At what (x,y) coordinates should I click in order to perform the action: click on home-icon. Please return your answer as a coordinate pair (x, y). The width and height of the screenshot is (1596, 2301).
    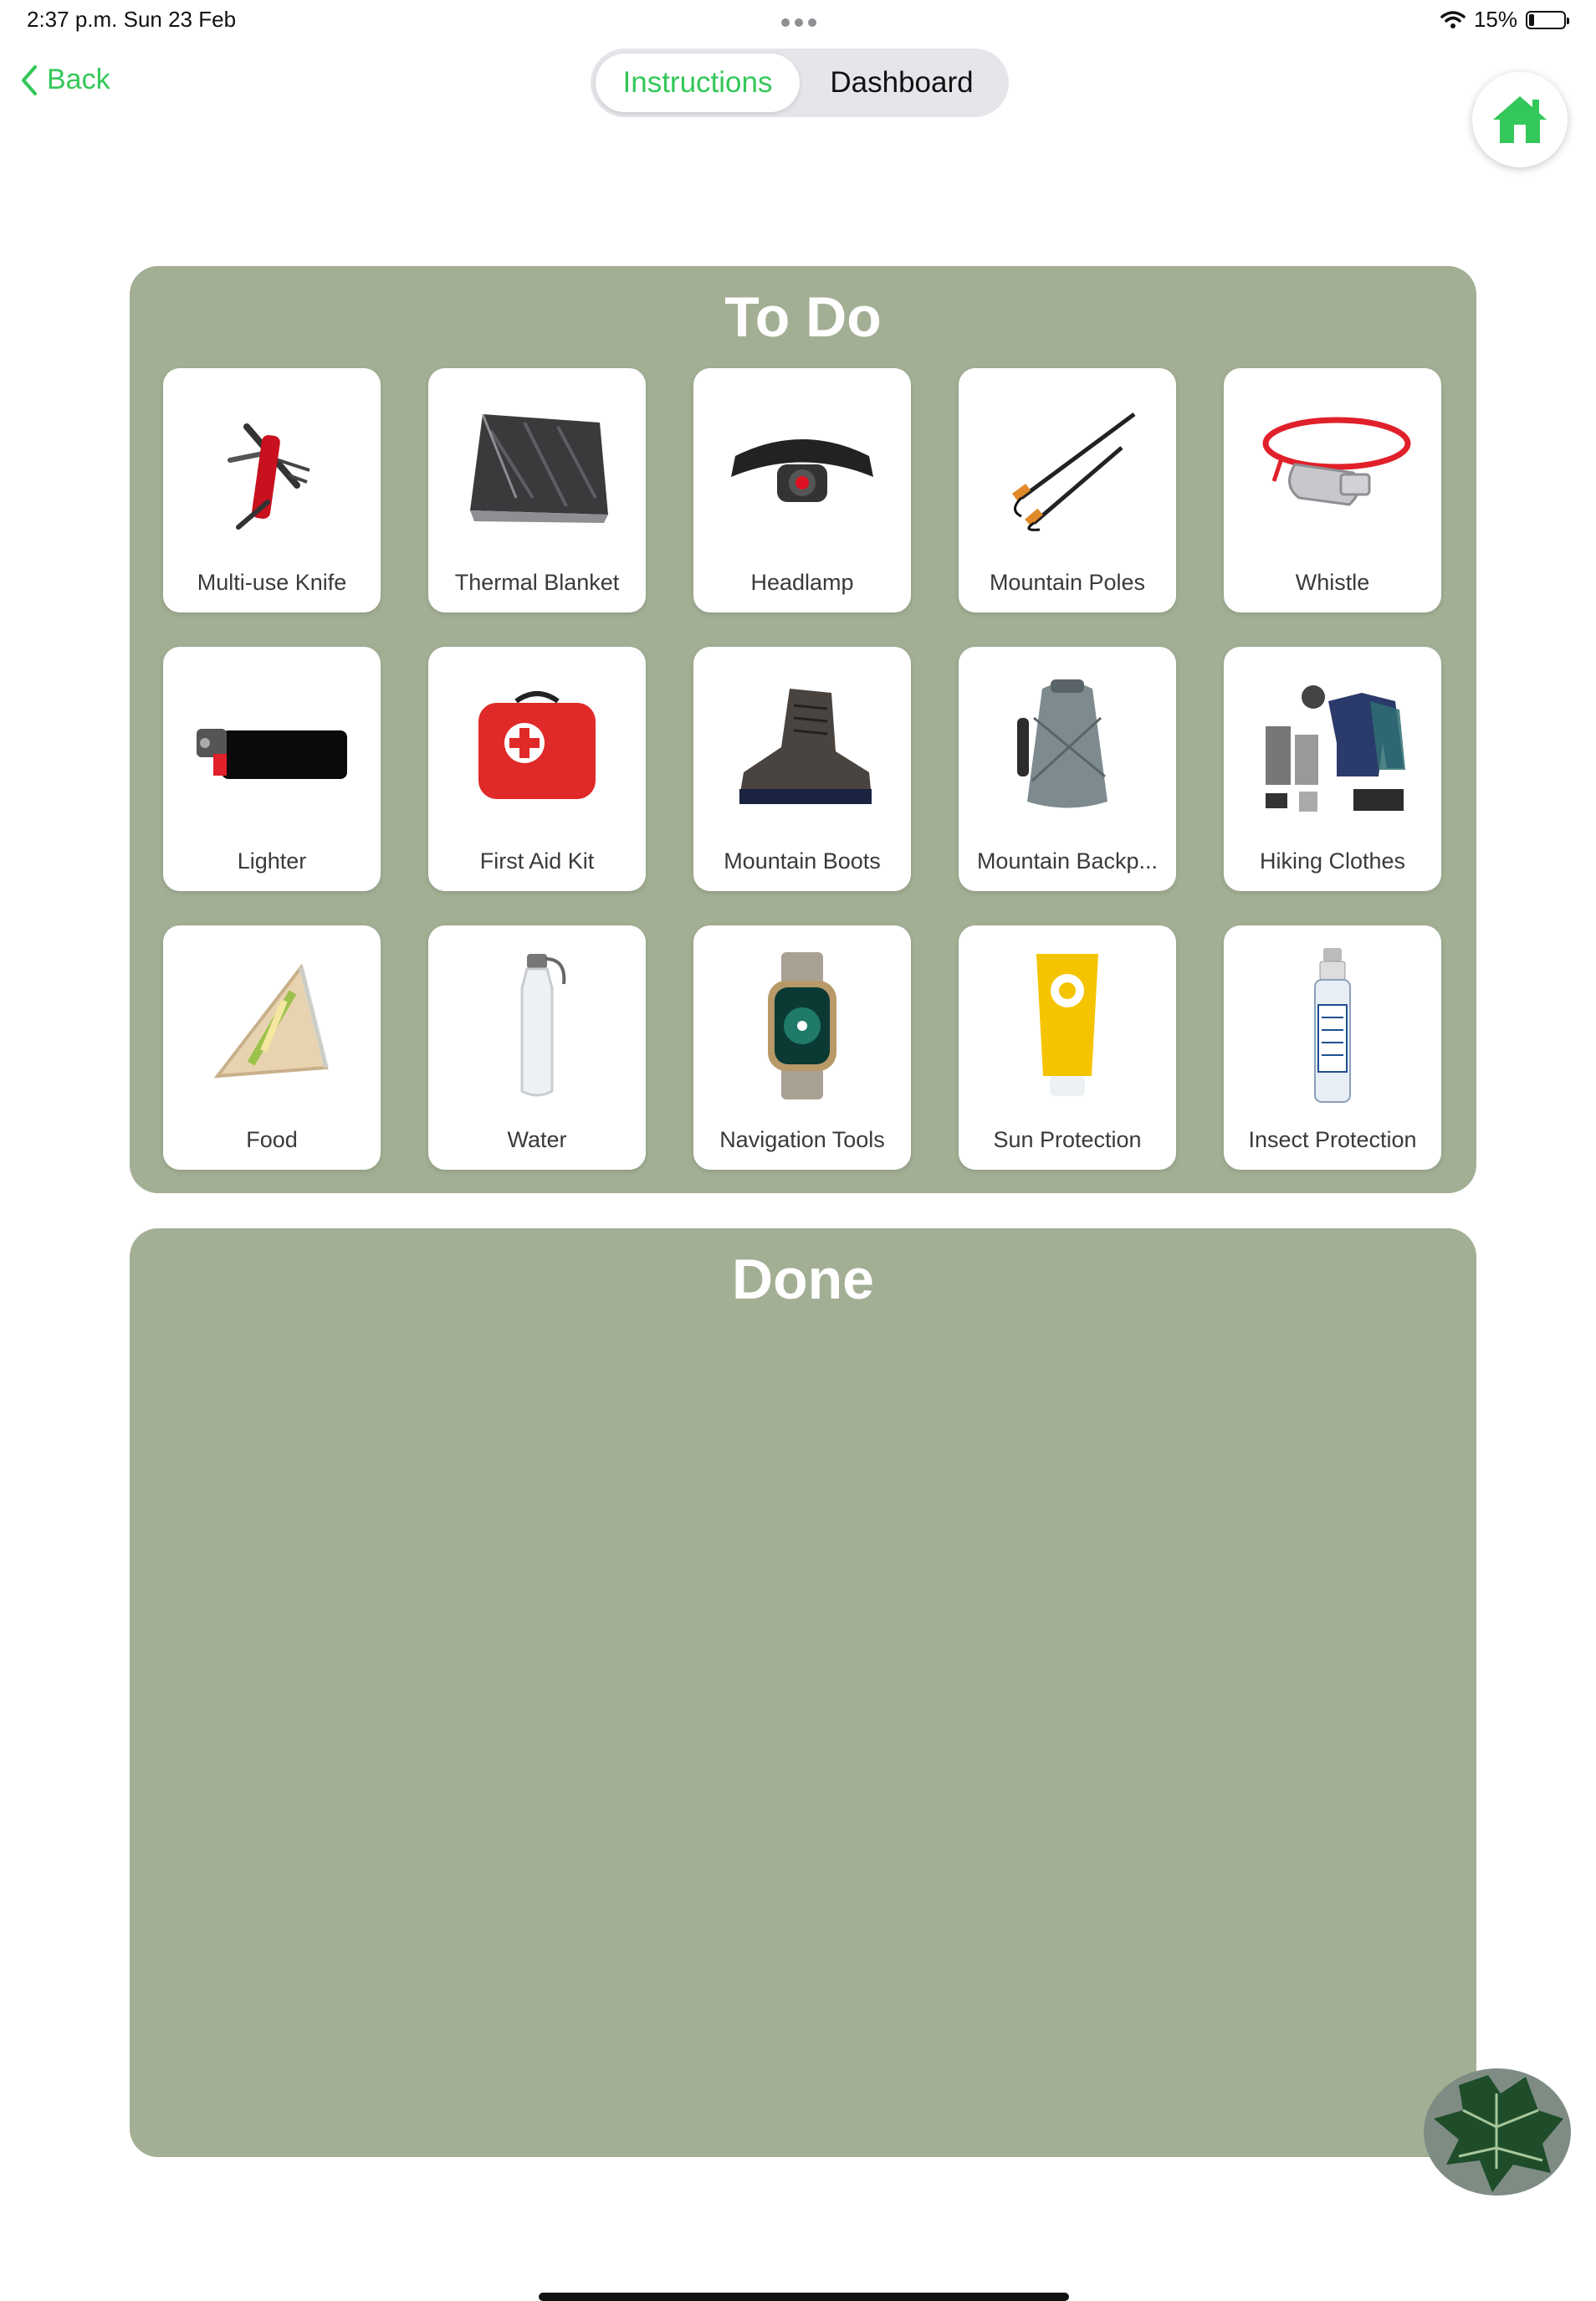
    Looking at the image, I should click on (1520, 119).